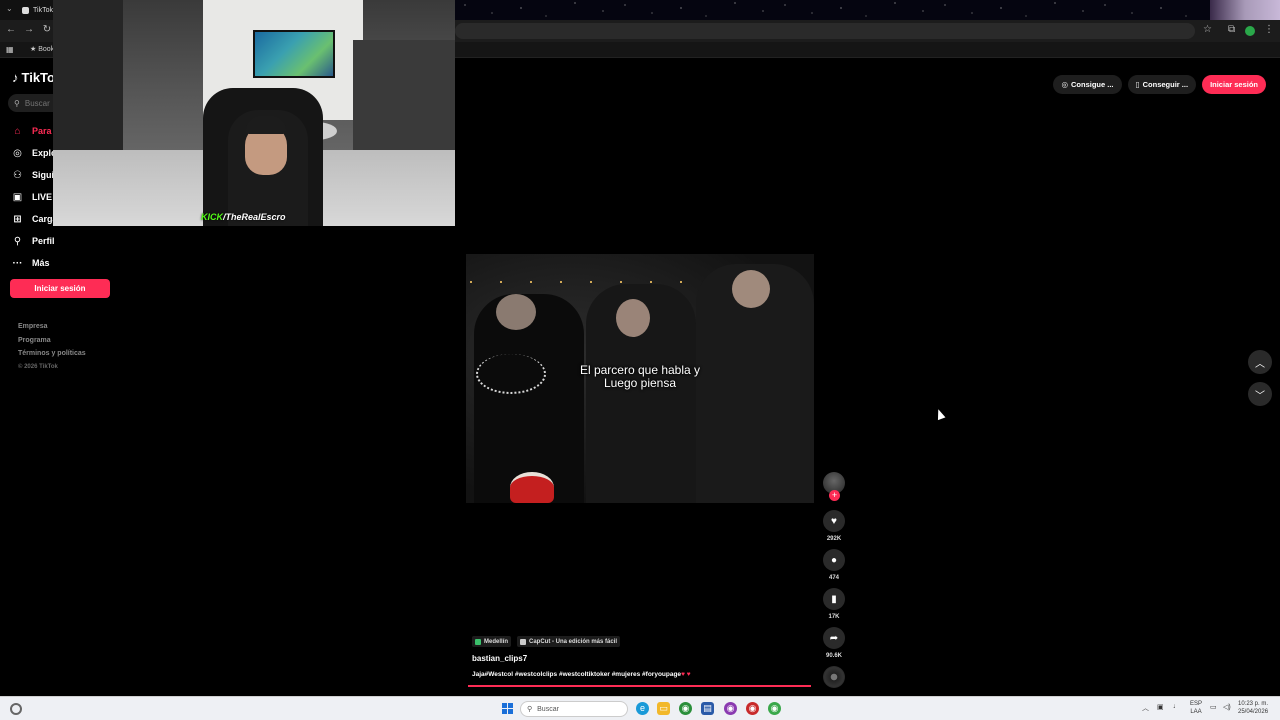 This screenshot has width=1280, height=720. What do you see at coordinates (38, 77) in the screenshot?
I see `tiktok-logo-text: TikTo` at bounding box center [38, 77].